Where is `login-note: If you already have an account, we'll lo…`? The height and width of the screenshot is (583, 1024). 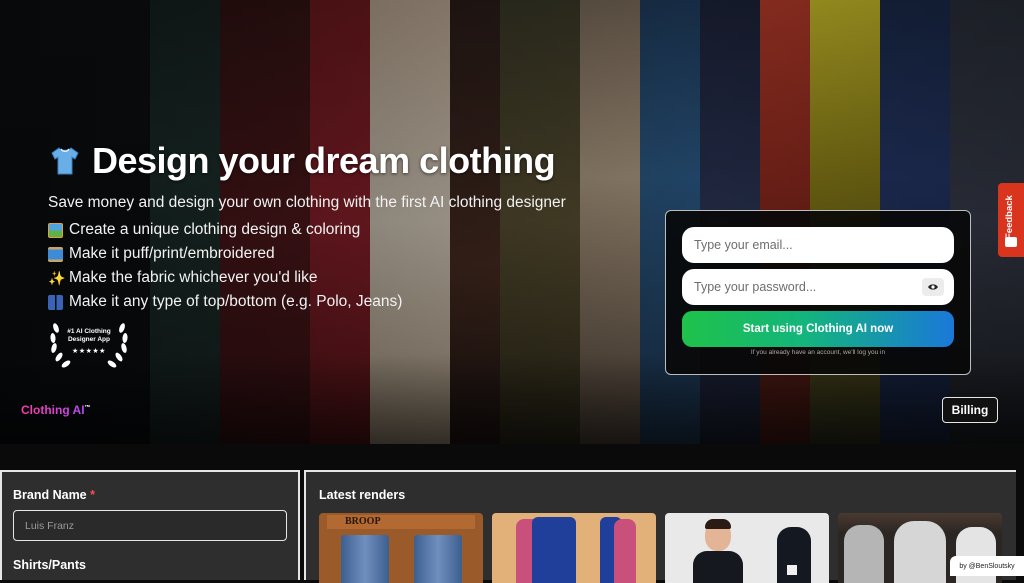
login-note: If you already have an account, we'll lo… is located at coordinates (818, 352).